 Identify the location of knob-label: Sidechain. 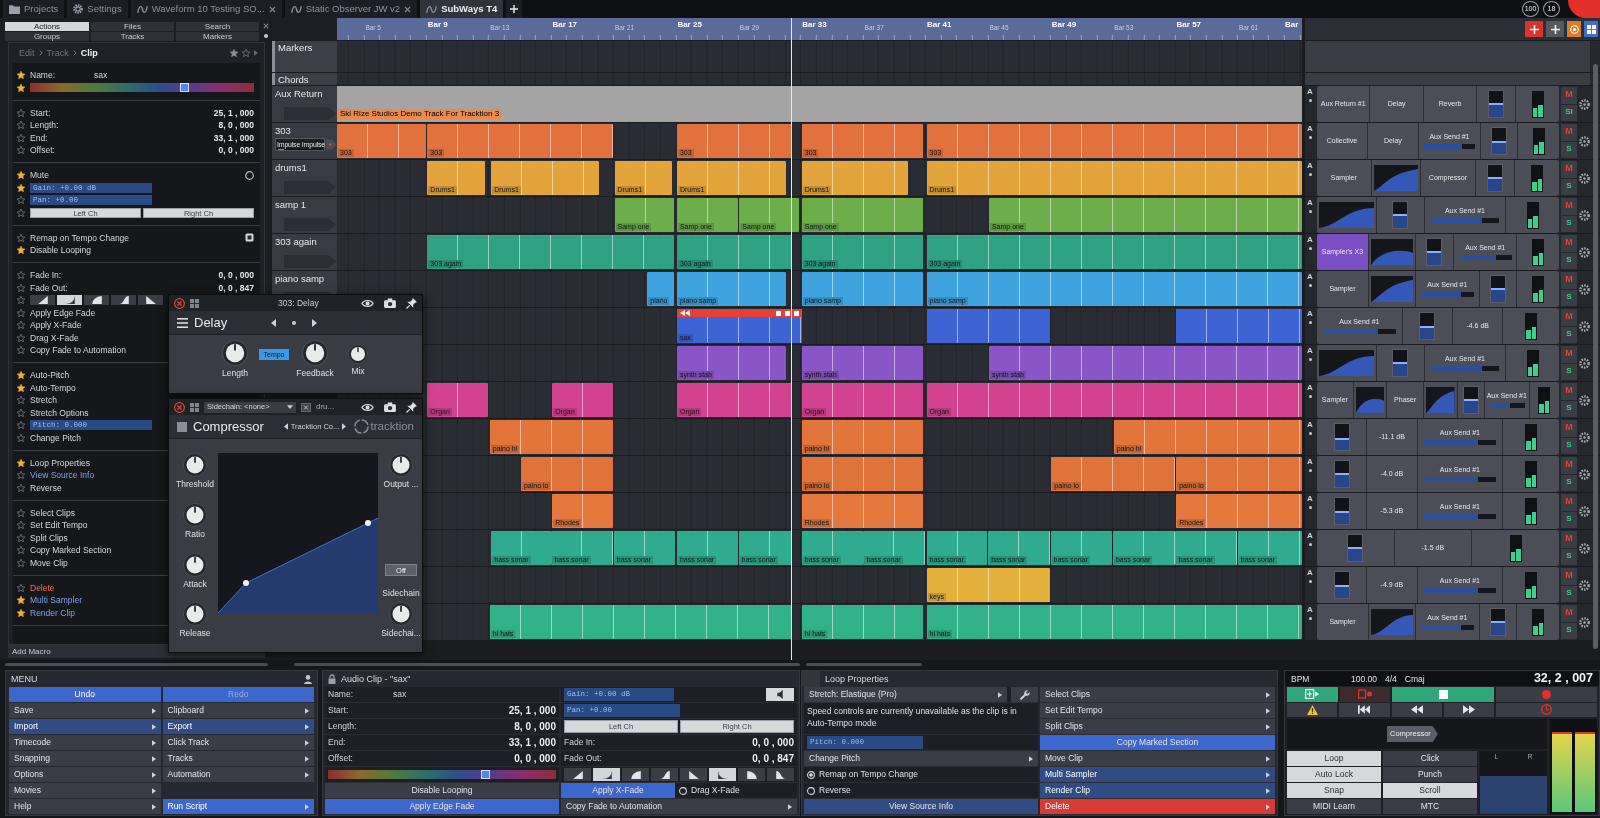
(401, 593).